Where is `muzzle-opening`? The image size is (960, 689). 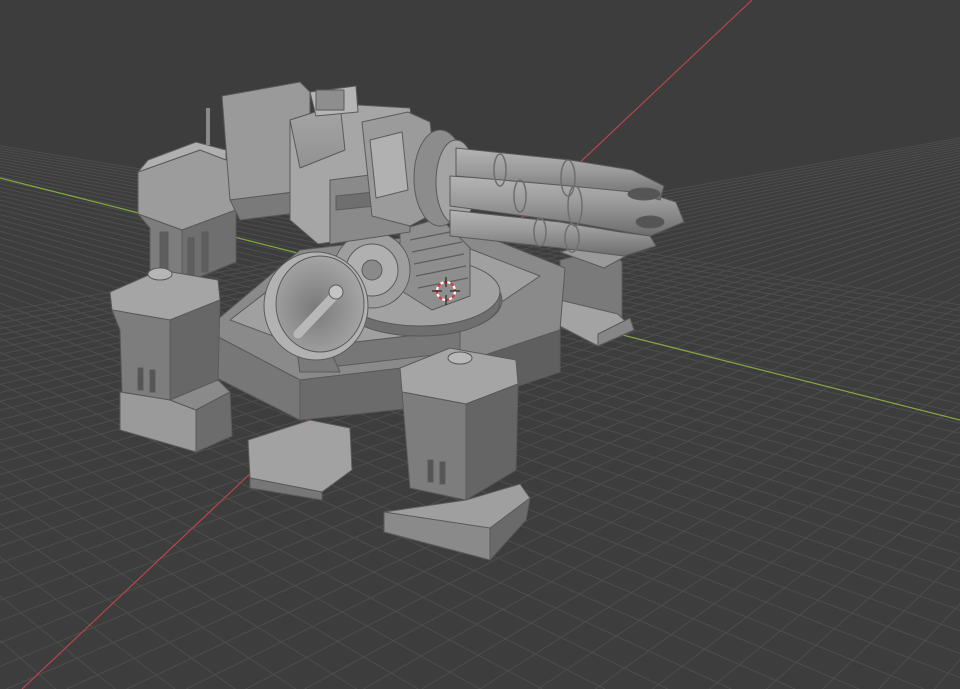
muzzle-opening is located at coordinates (644, 194).